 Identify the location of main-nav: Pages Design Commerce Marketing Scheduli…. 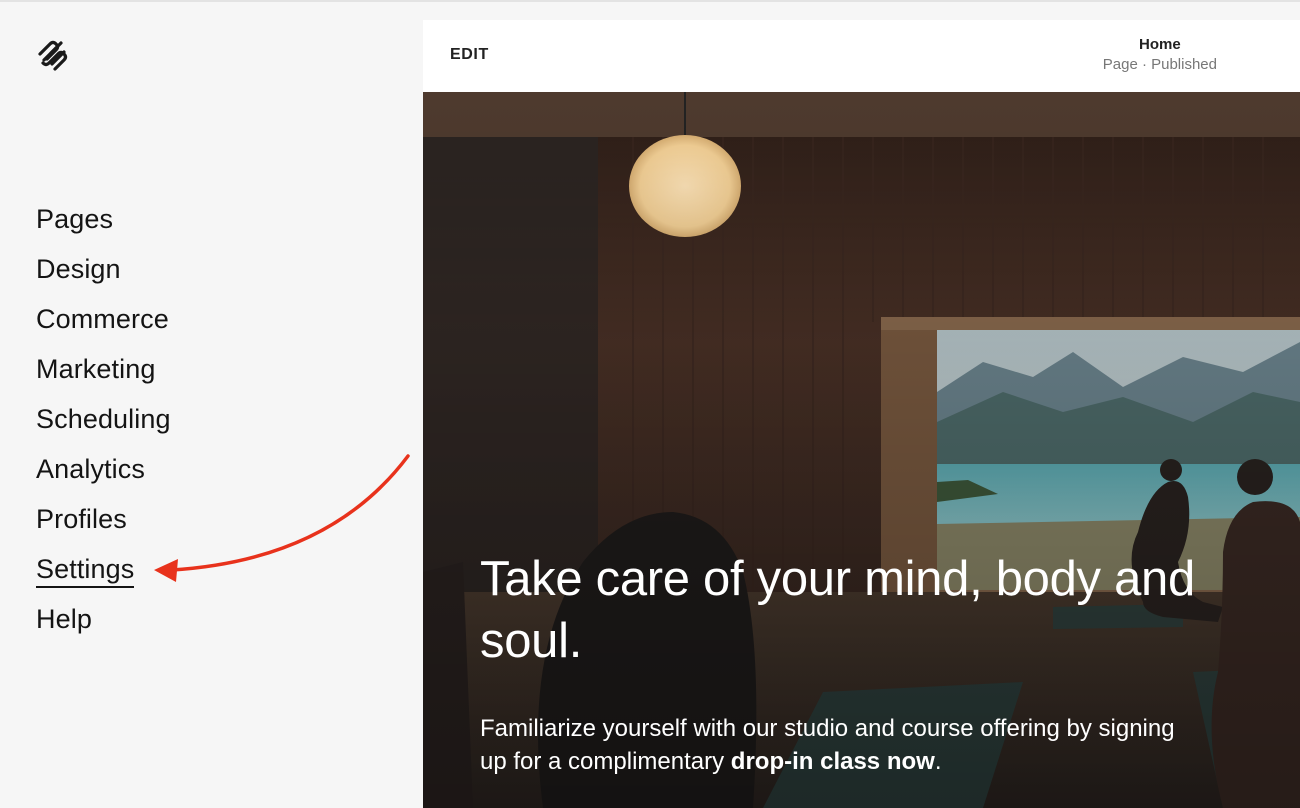
(103, 422).